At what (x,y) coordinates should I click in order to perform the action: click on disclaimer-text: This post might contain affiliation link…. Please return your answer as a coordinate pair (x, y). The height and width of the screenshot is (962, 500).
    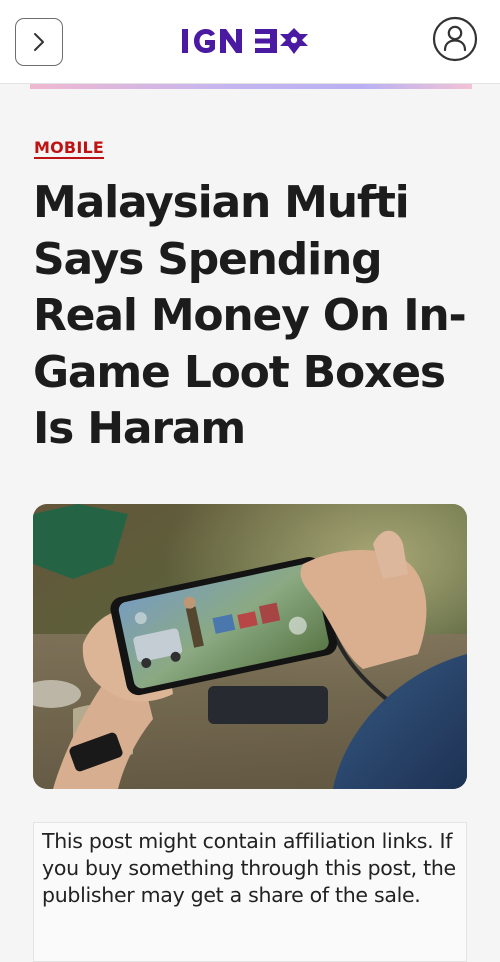
    Looking at the image, I should click on (249, 868).